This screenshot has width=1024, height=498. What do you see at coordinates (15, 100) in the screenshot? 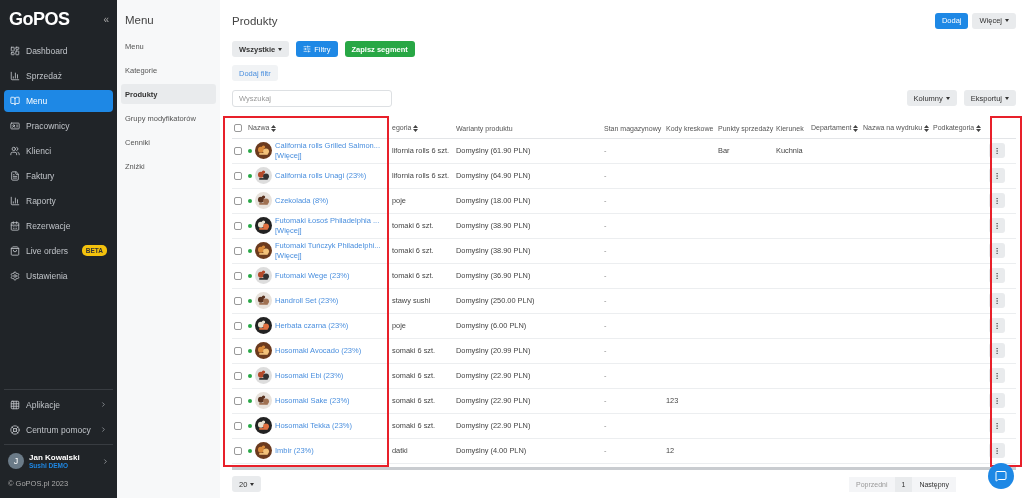
I see `book-icon` at bounding box center [15, 100].